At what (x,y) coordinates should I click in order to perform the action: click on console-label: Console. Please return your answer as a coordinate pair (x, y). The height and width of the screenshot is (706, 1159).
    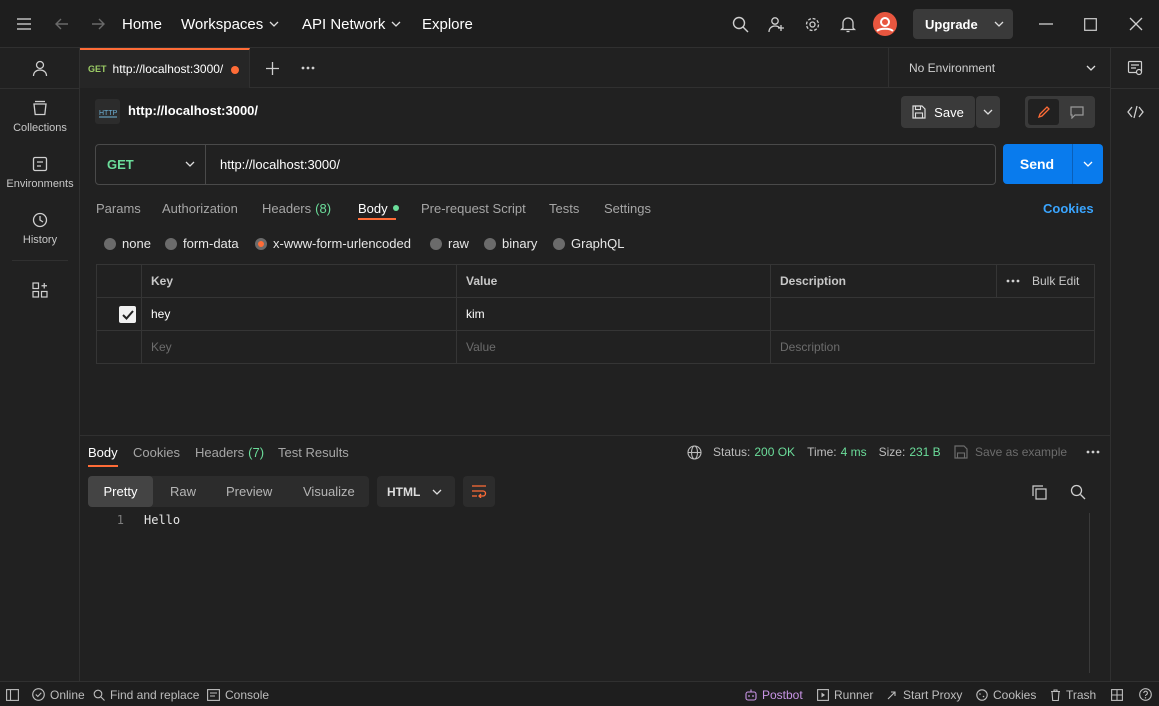
    Looking at the image, I should click on (247, 694).